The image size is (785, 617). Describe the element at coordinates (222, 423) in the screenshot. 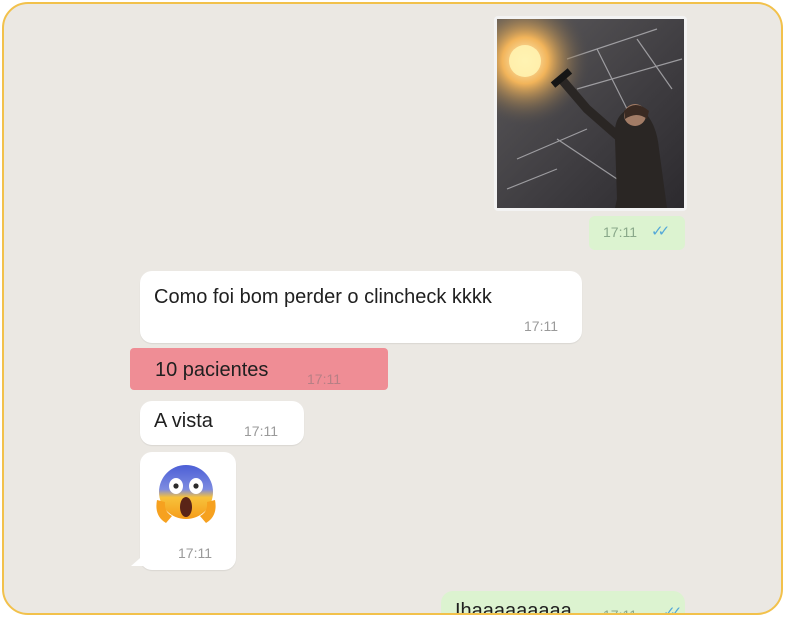

I see `incoming-message: A vista 17:11` at that location.